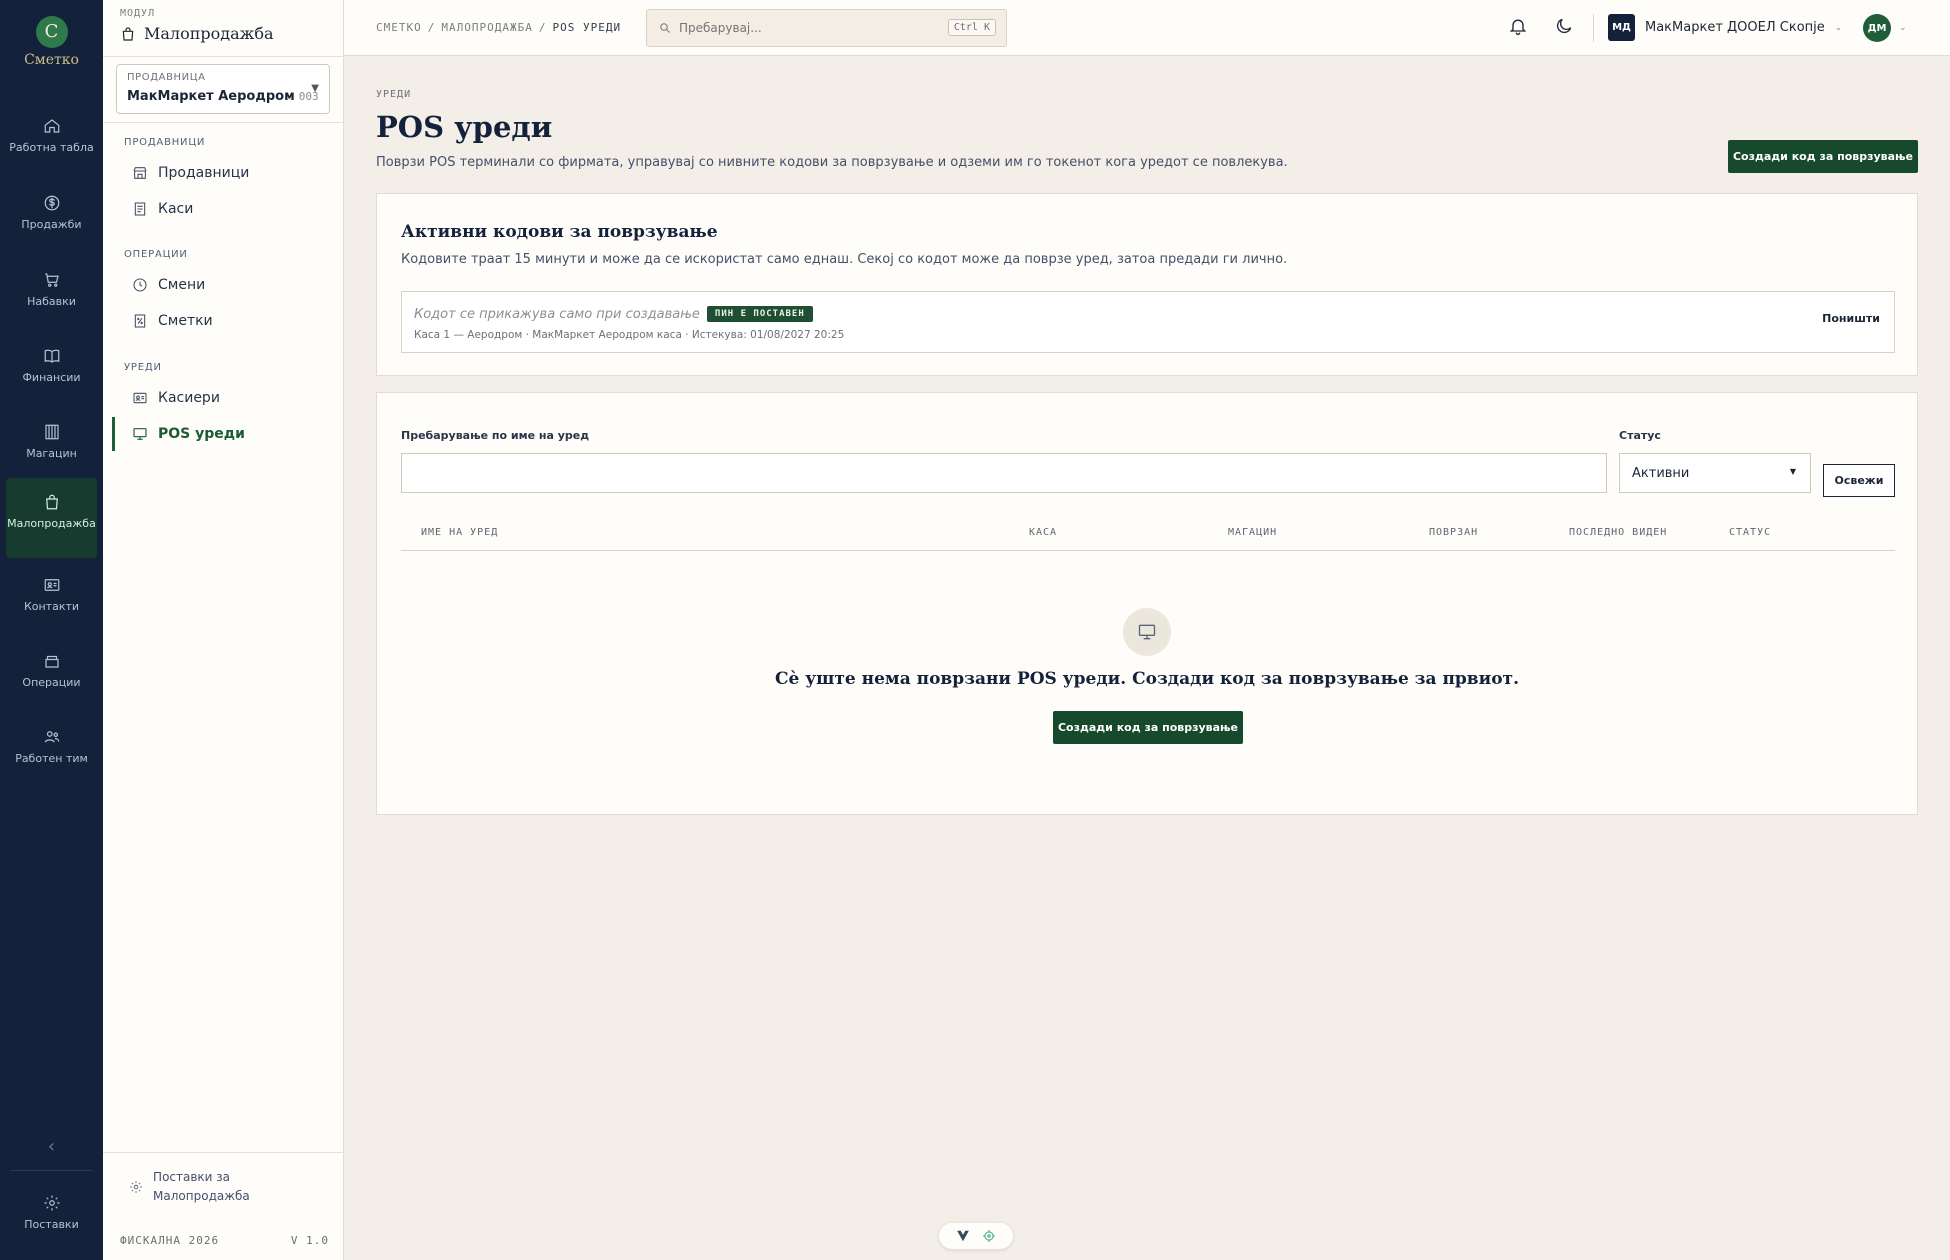 The width and height of the screenshot is (1950, 1260). Describe the element at coordinates (51, 220) in the screenshot. I see `rail-item-sales: Продажби` at that location.